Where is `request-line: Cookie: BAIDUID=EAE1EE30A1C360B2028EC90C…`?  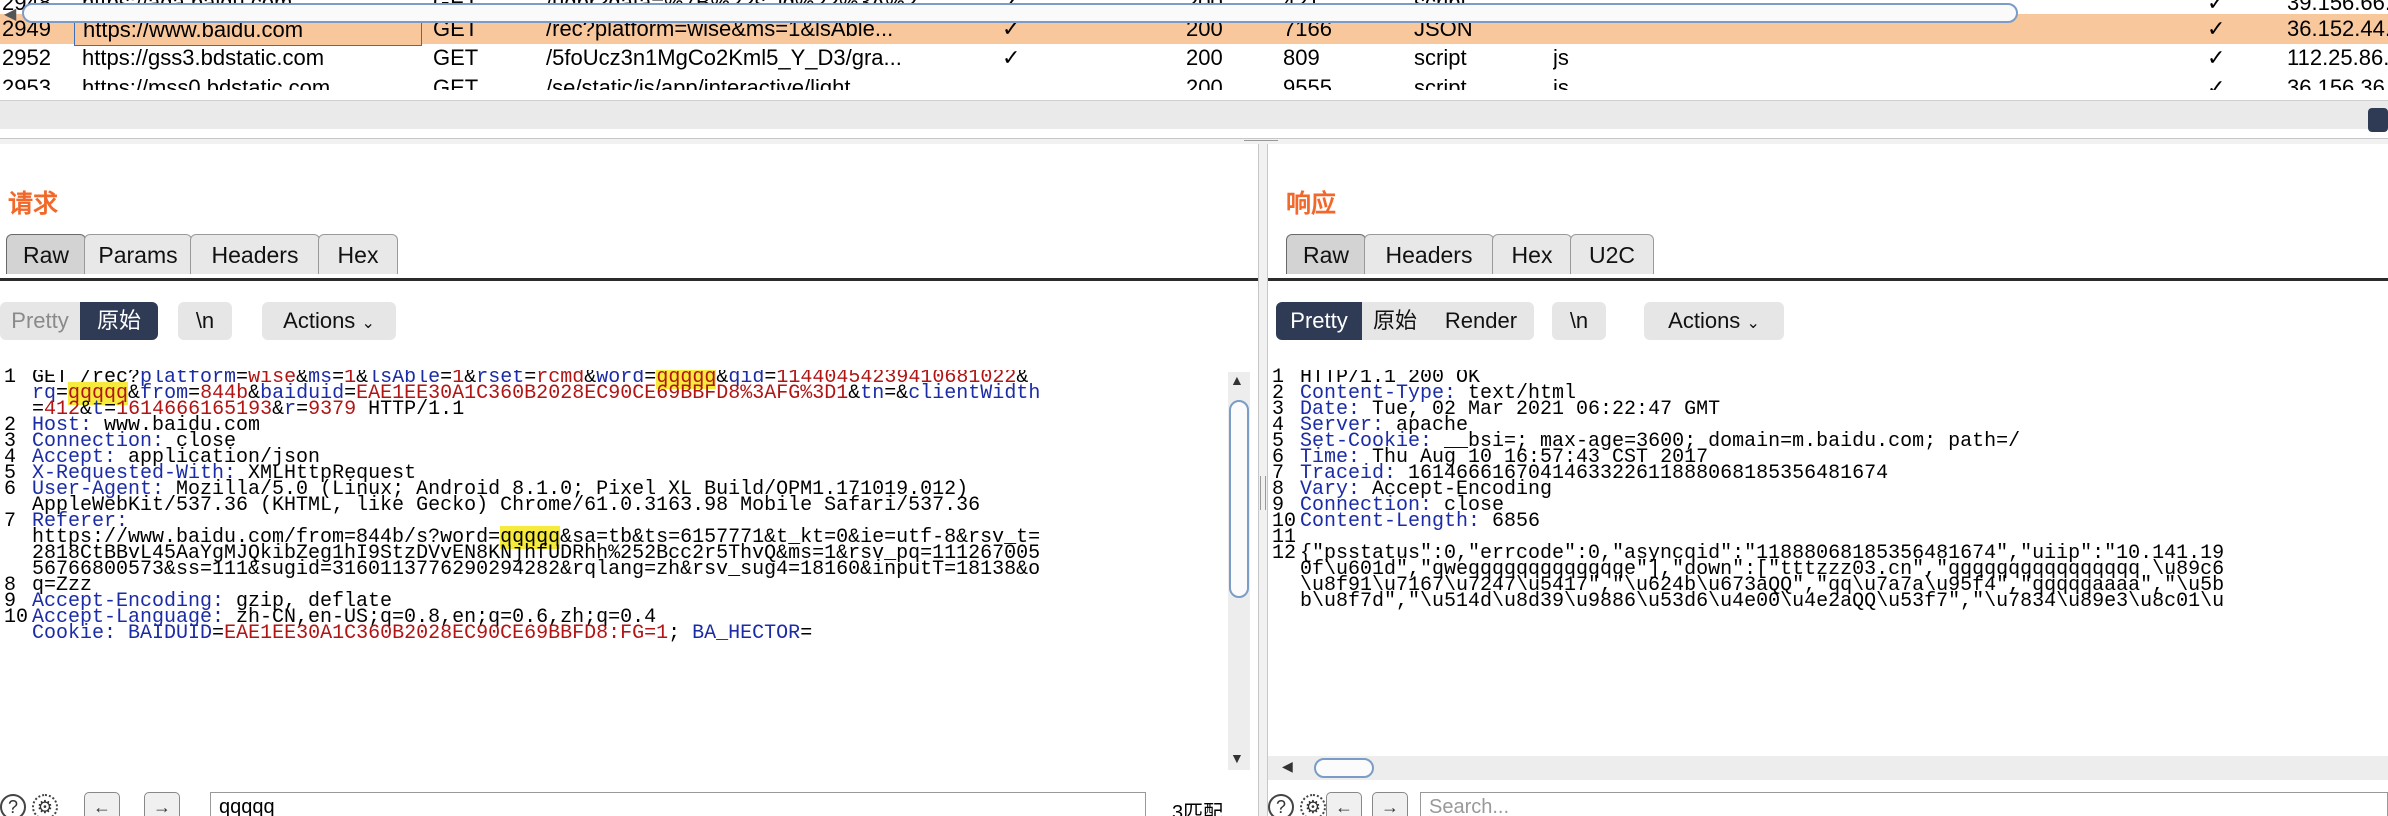 request-line: Cookie: BAIDUID=EAE1EE30A1C360B2028EC90C… is located at coordinates (422, 633).